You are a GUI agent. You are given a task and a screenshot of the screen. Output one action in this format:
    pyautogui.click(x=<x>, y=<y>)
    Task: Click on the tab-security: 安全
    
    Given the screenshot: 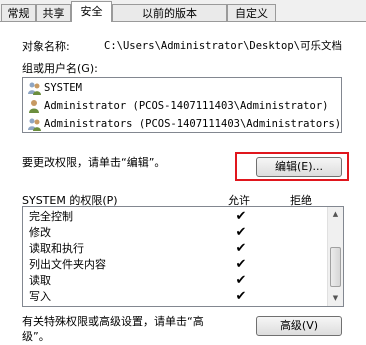 What is the action you would take?
    pyautogui.click(x=91, y=11)
    